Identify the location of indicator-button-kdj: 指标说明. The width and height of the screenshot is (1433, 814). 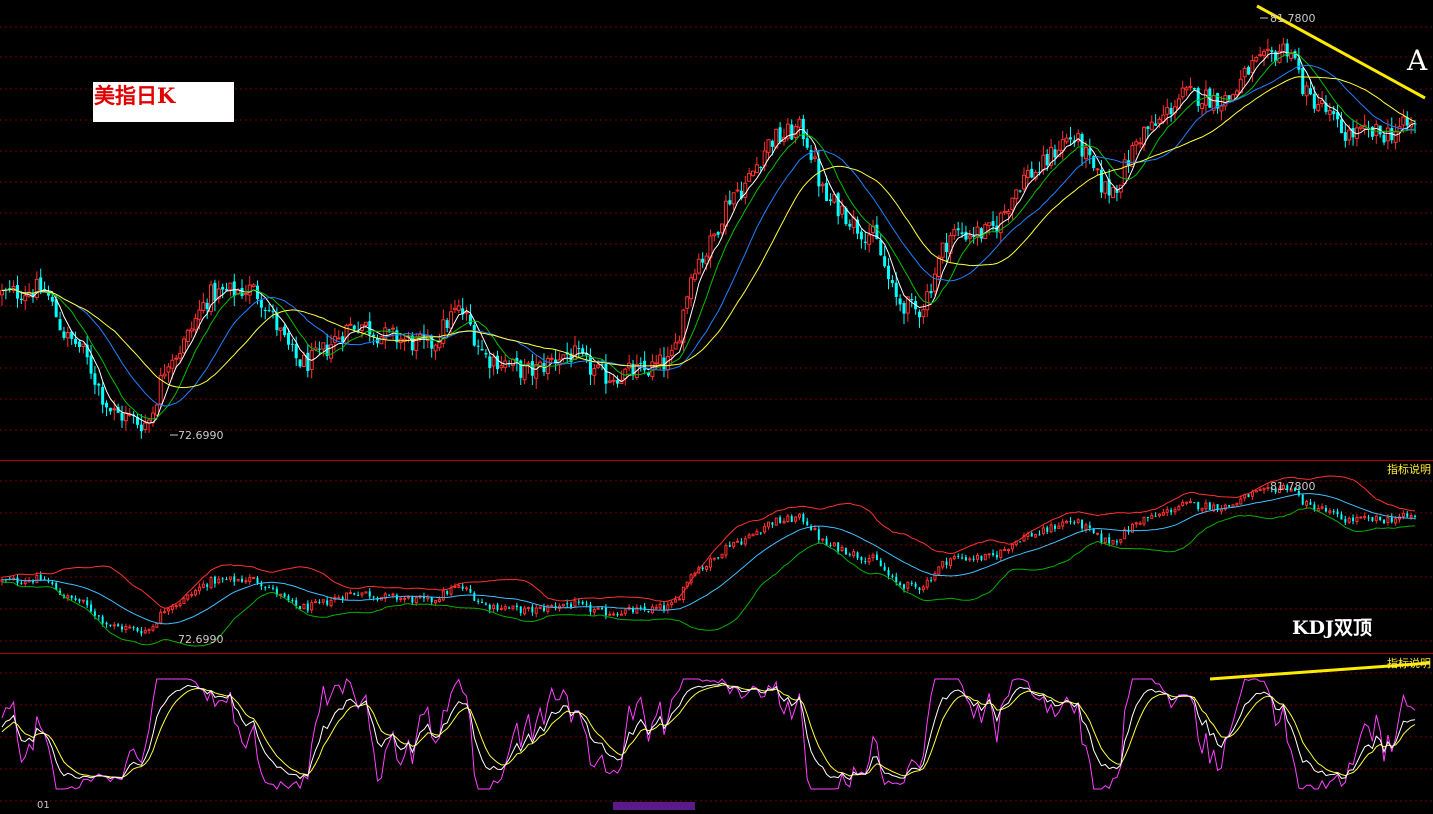
(1409, 663).